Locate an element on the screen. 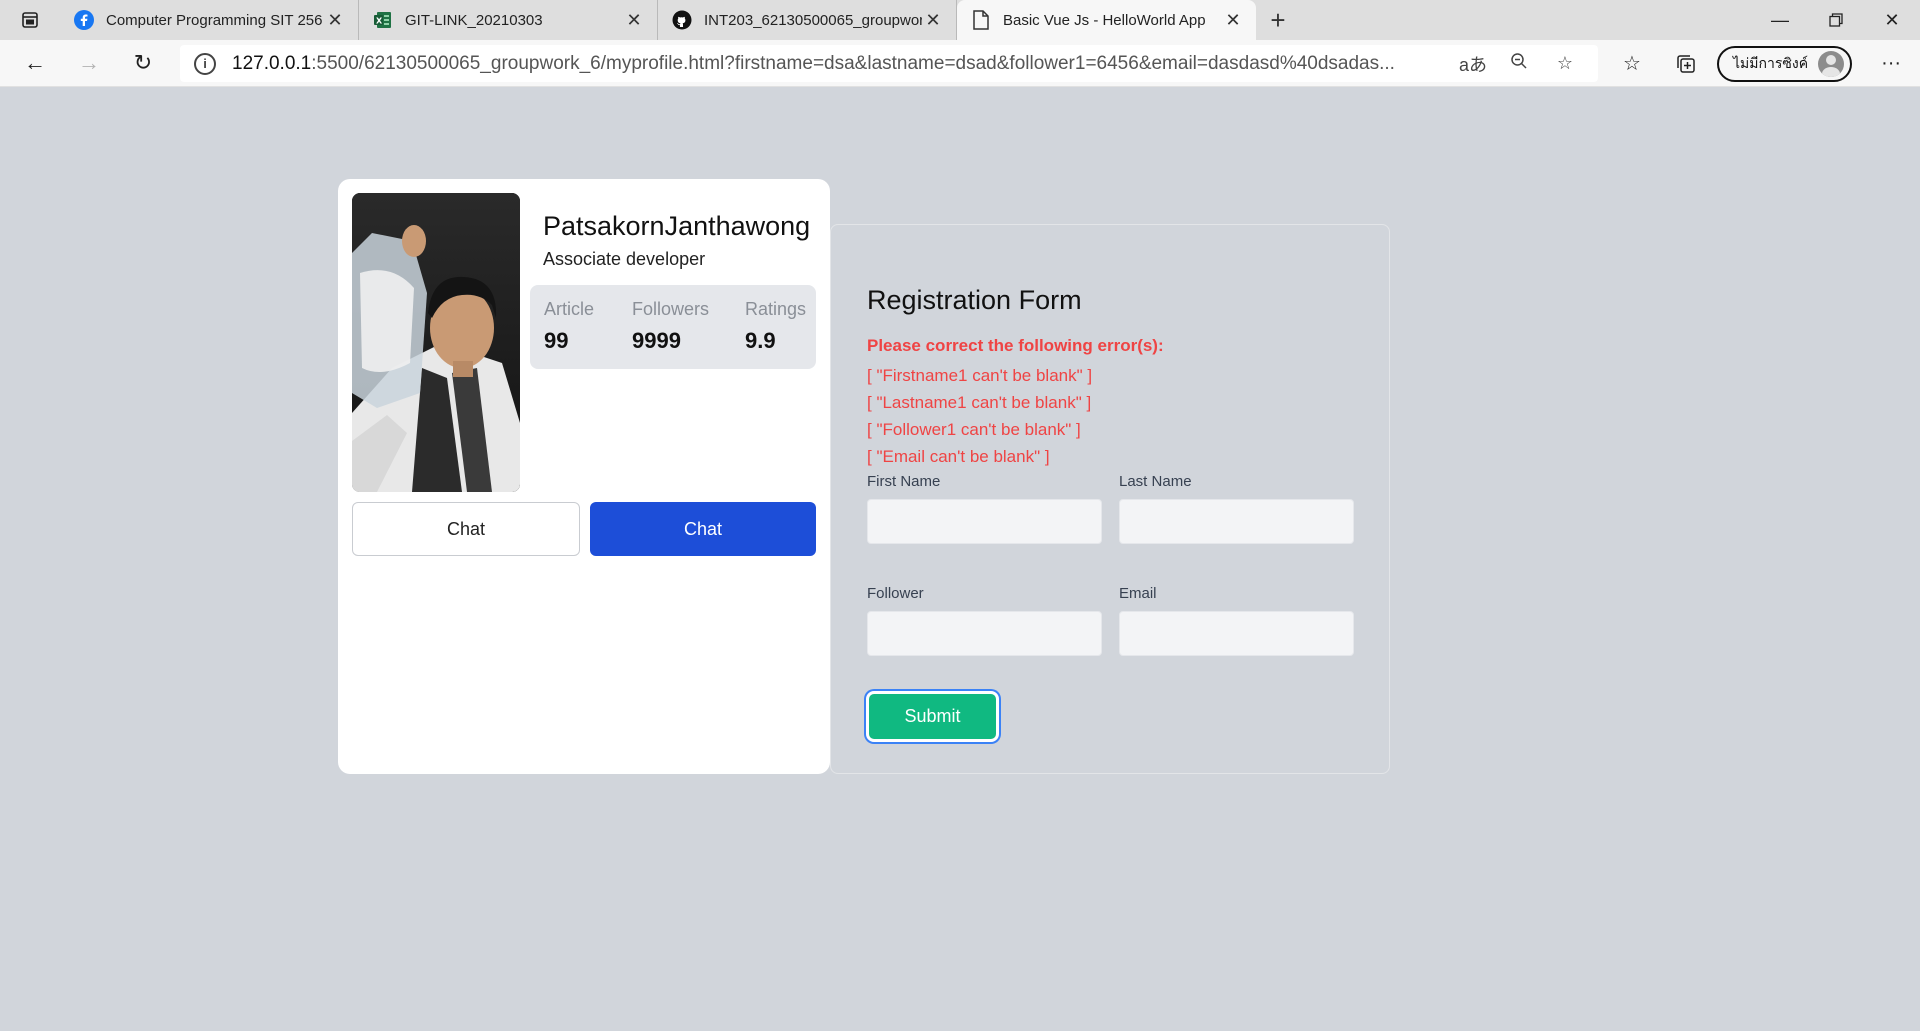 This screenshot has height=1031, width=1920. stat-label: Followers is located at coordinates (671, 309).